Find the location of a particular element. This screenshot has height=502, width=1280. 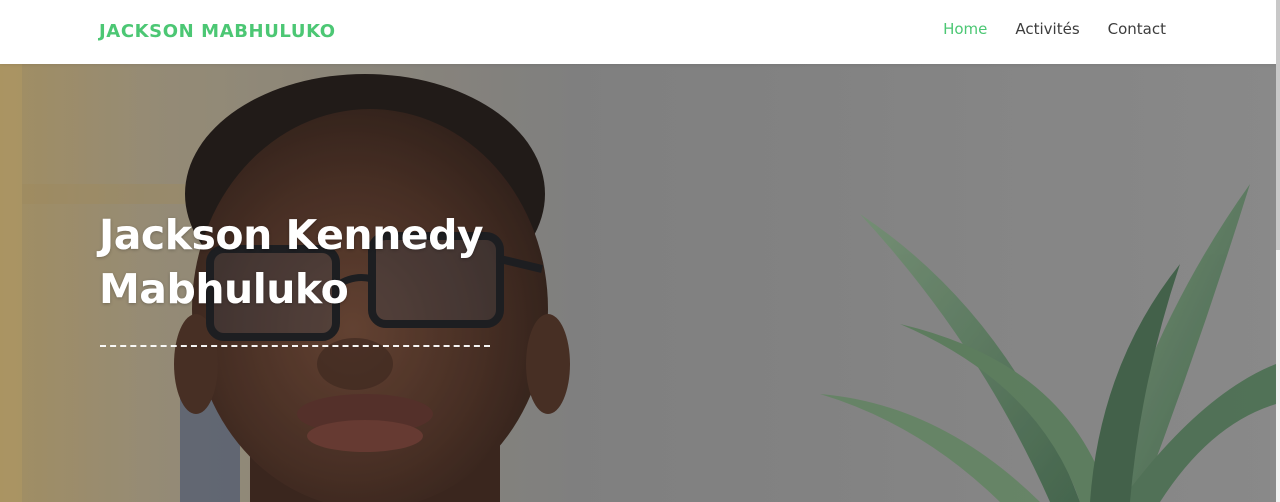

scrollbar-thumb is located at coordinates (1278, 125).